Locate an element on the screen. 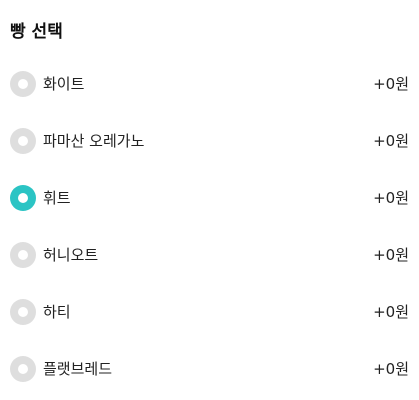 This screenshot has width=419, height=400. option-label: 화이트 is located at coordinates (64, 84).